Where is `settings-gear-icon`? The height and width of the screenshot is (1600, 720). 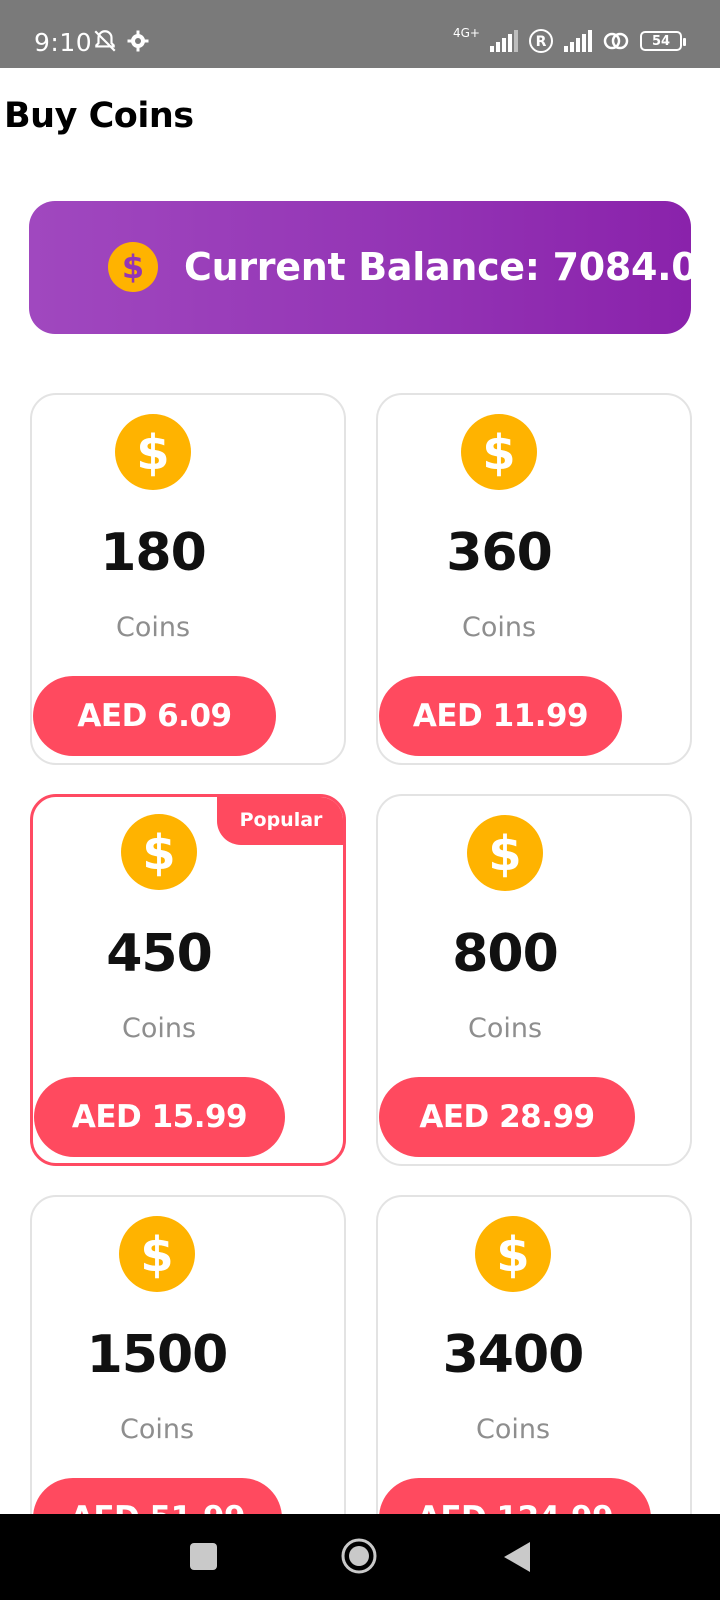
settings-gear-icon is located at coordinates (138, 41).